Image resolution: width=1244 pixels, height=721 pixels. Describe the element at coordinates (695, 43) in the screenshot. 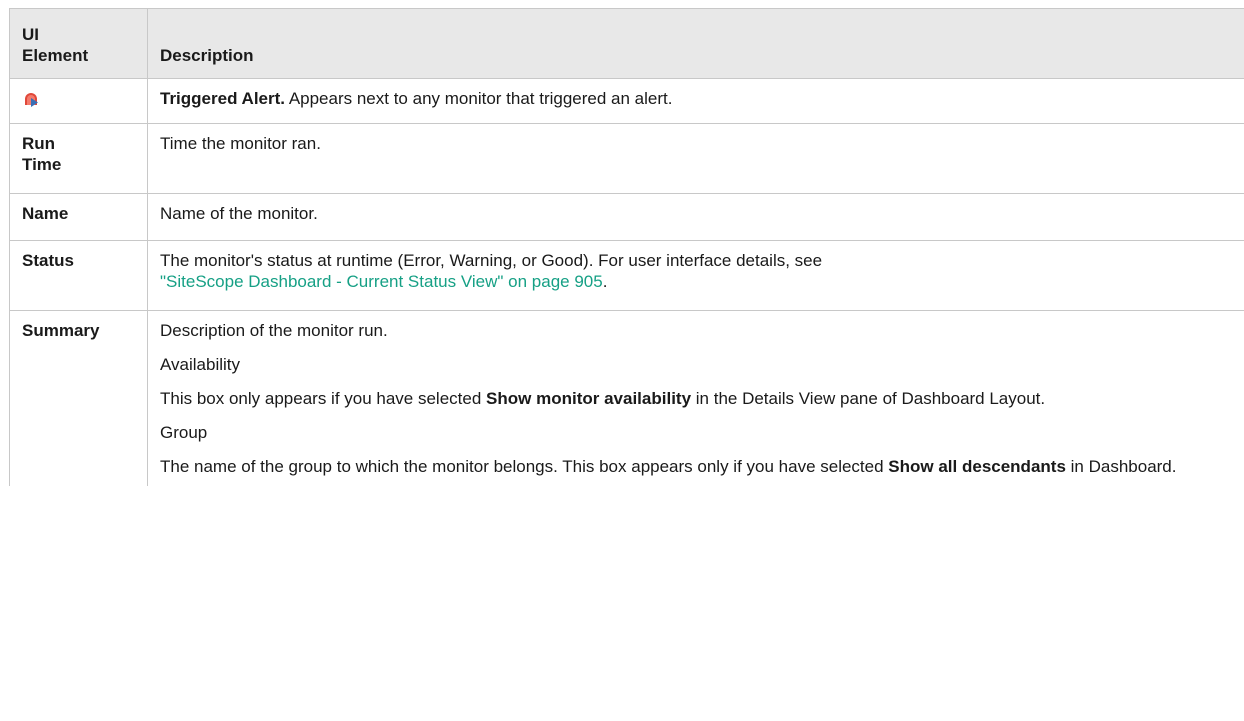

I see `header-description: Description` at that location.